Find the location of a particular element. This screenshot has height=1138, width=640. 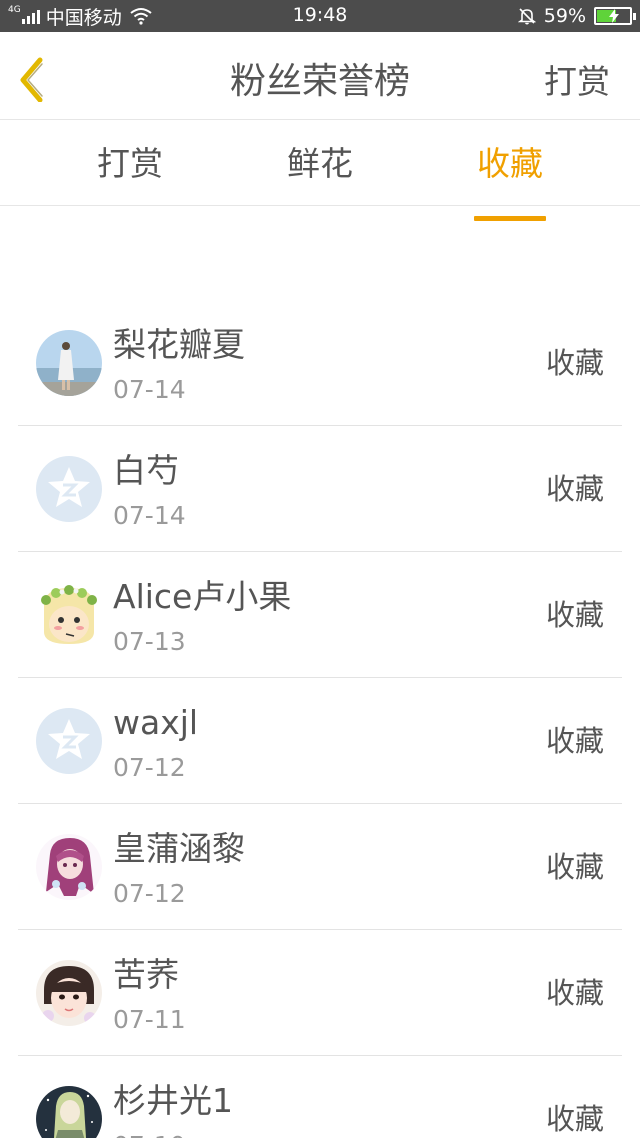

list-item: Alice卢小果 07-13 收藏 is located at coordinates (320, 615).